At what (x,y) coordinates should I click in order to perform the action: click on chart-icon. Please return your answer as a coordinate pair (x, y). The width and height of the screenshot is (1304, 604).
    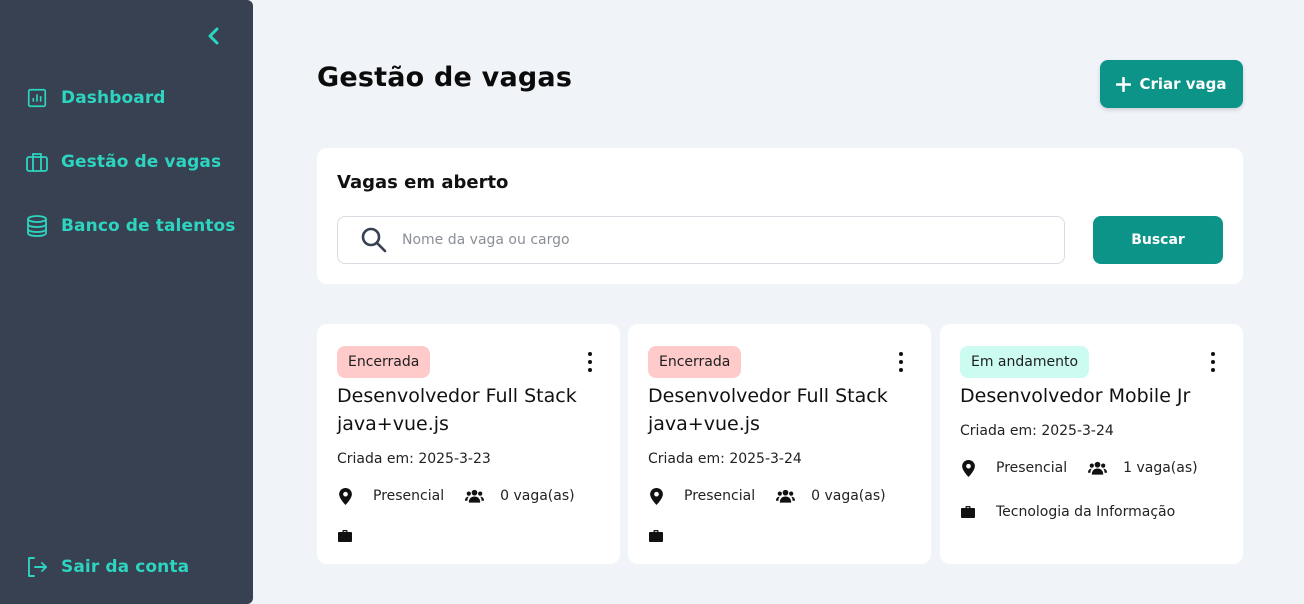
    Looking at the image, I should click on (37, 98).